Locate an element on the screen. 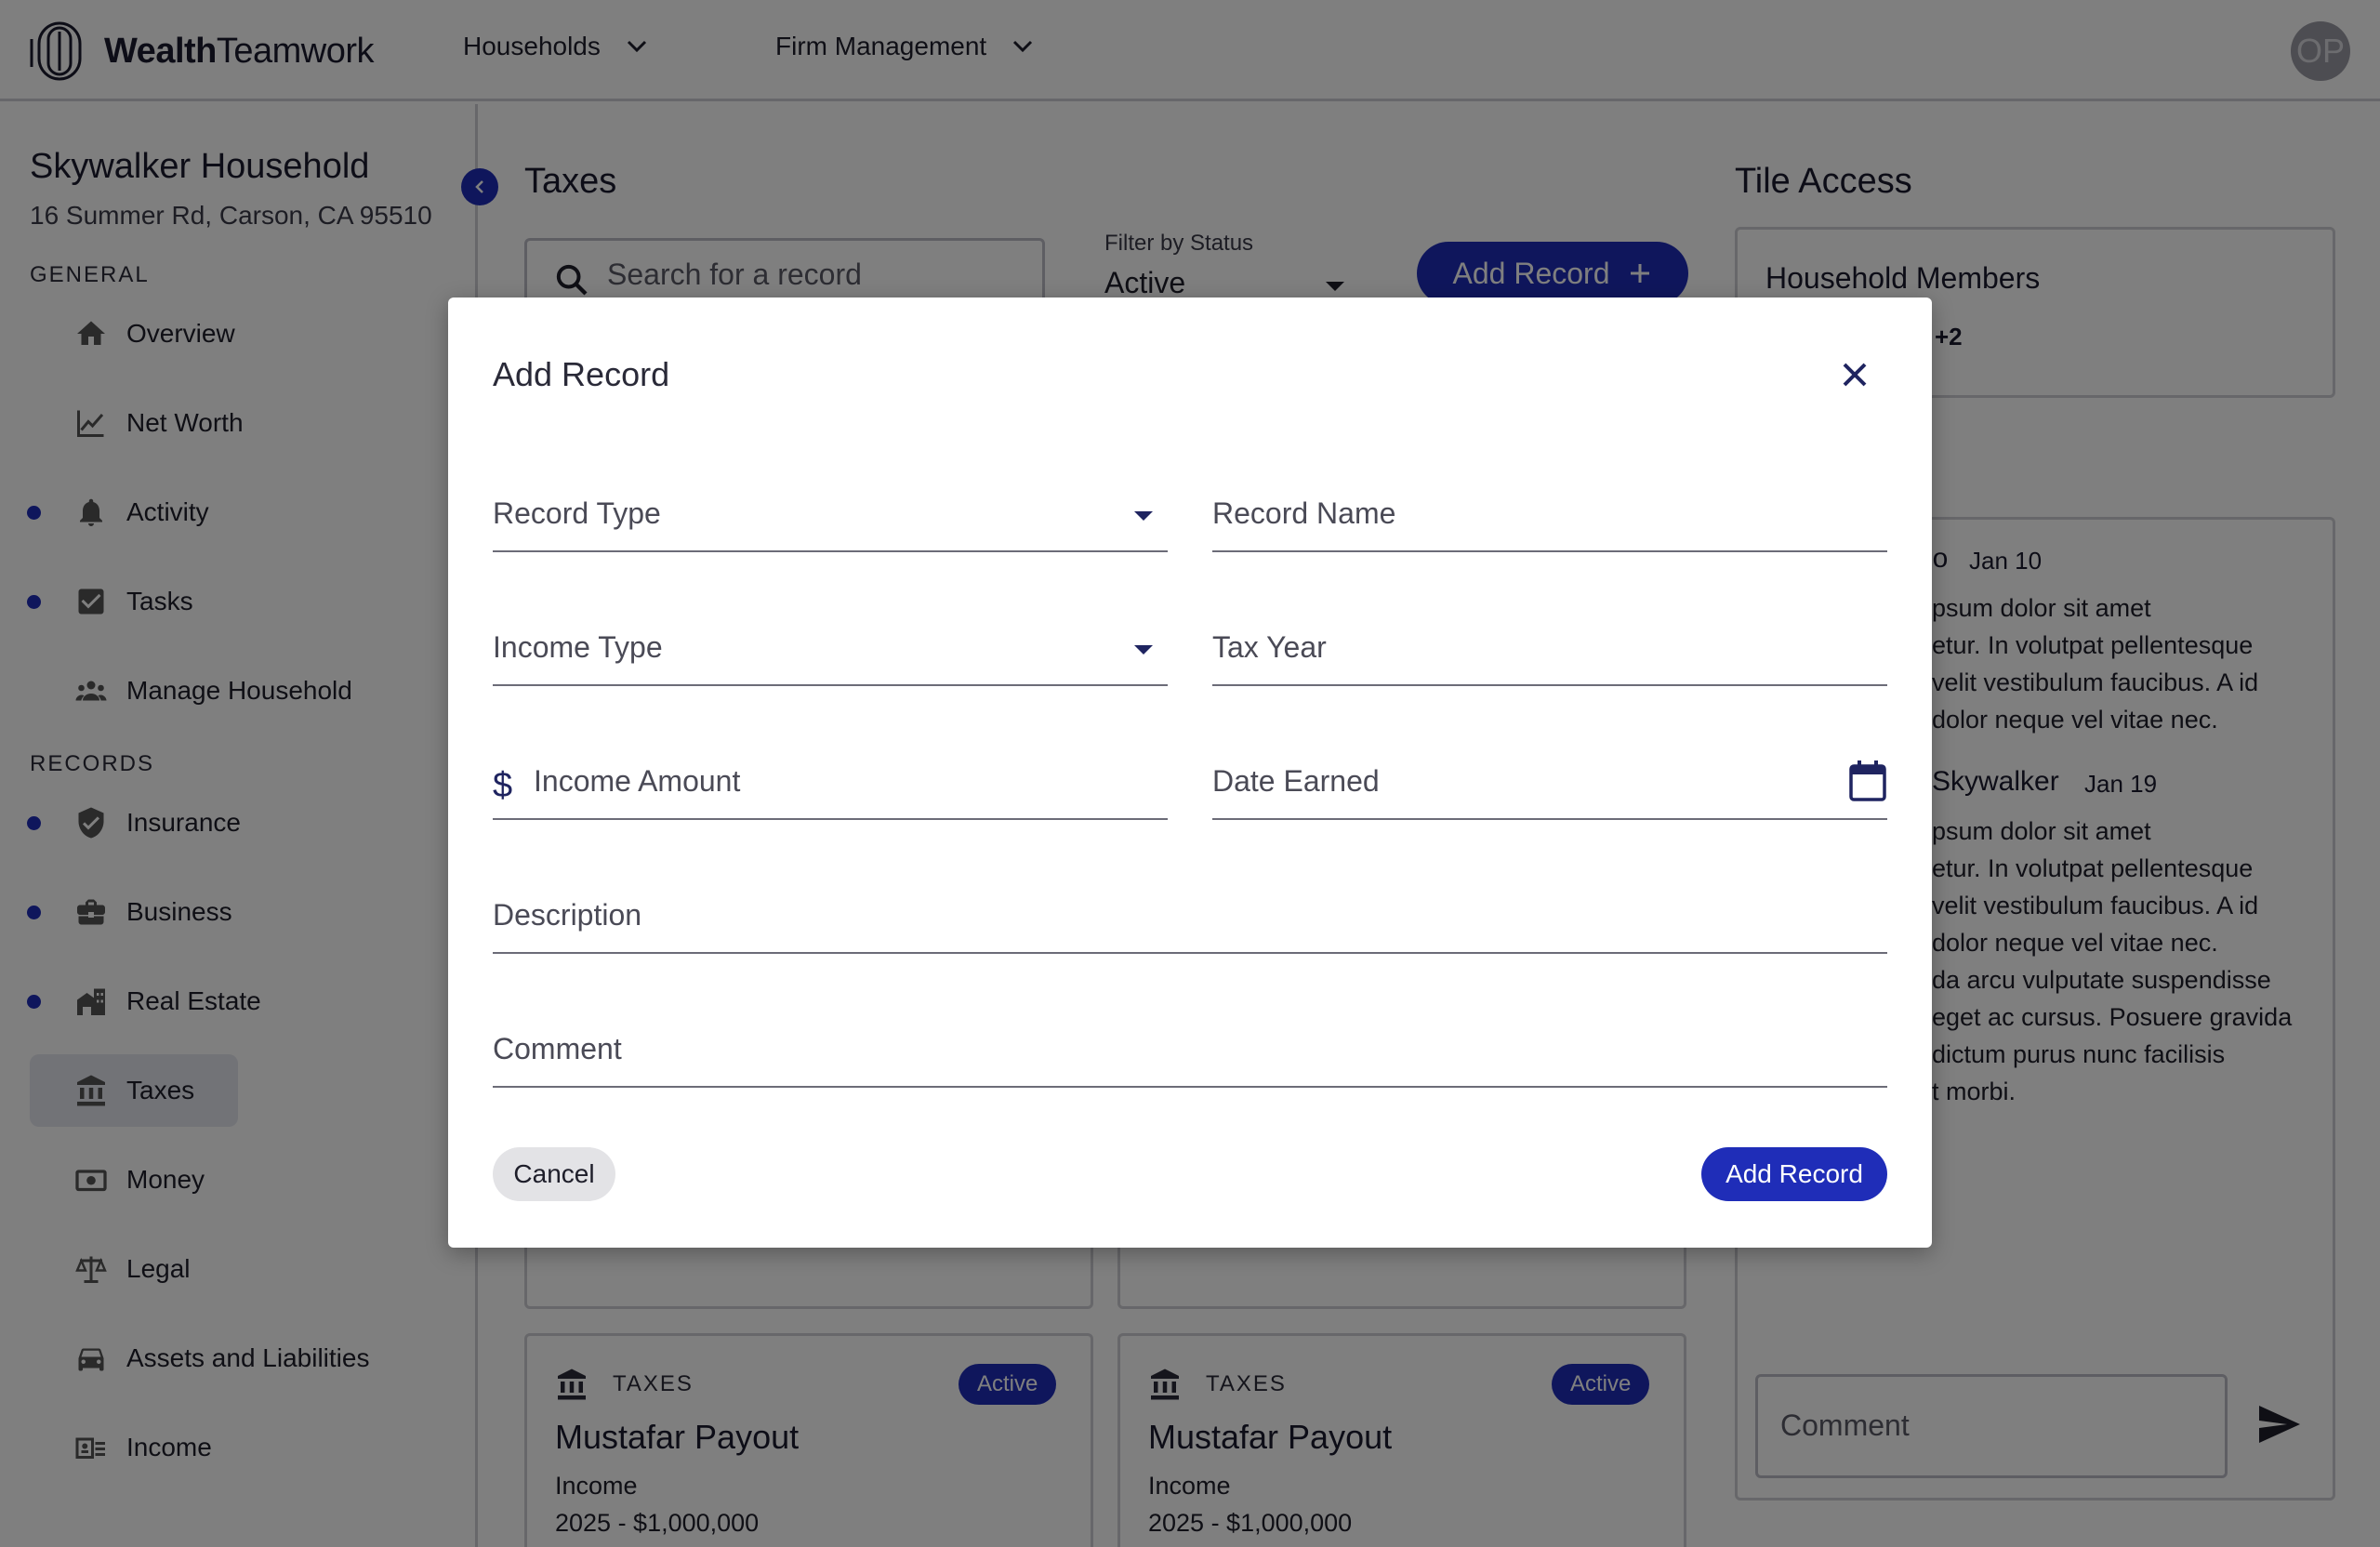 Image resolution: width=2380 pixels, height=1547 pixels. record-type-label: Record Type is located at coordinates (577, 513).